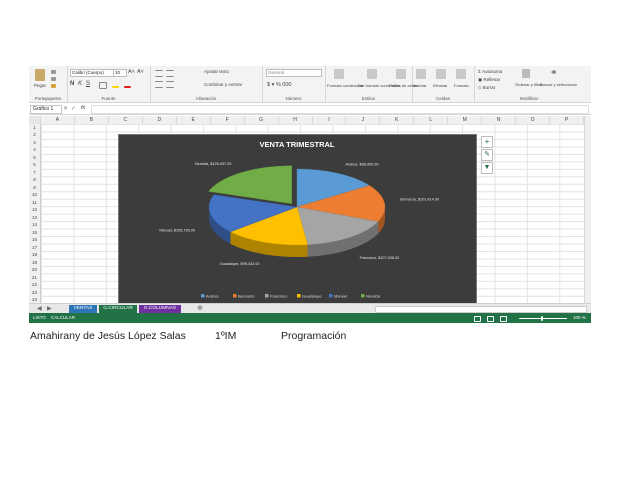 The height and width of the screenshot is (493, 638). I want to click on format-painter-icon, so click(53, 86).